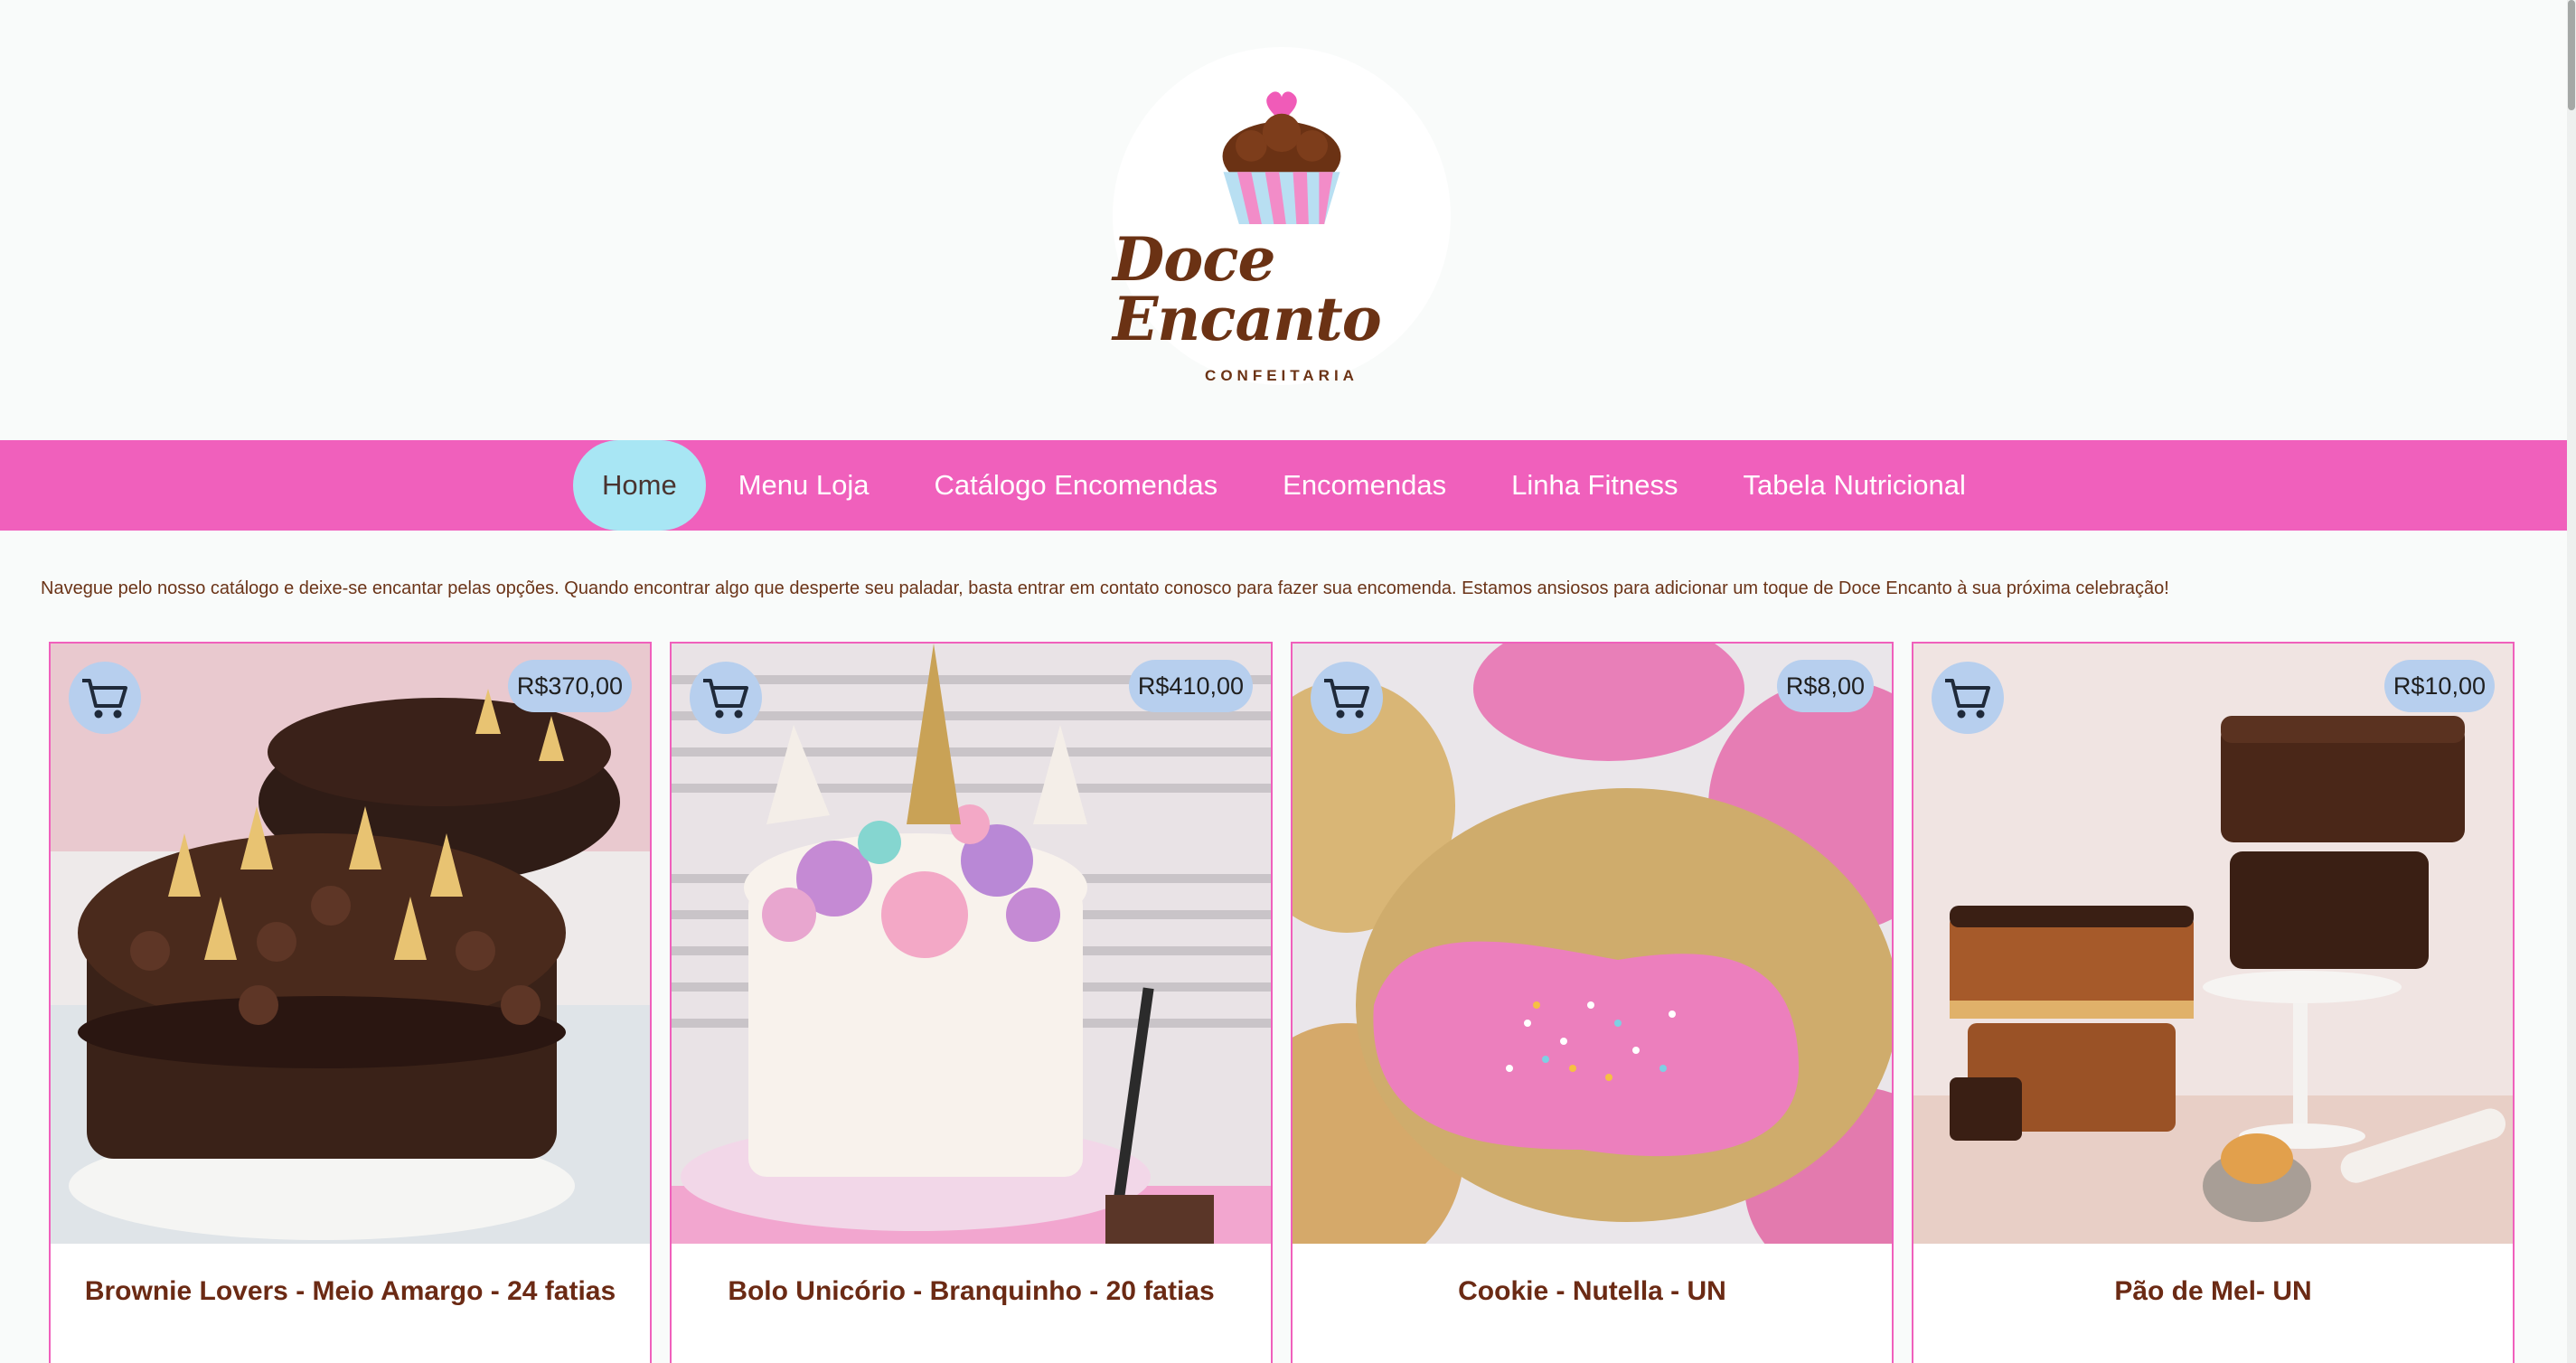 This screenshot has width=2576, height=1363. I want to click on brand-name: Doce Encanto, so click(1248, 289).